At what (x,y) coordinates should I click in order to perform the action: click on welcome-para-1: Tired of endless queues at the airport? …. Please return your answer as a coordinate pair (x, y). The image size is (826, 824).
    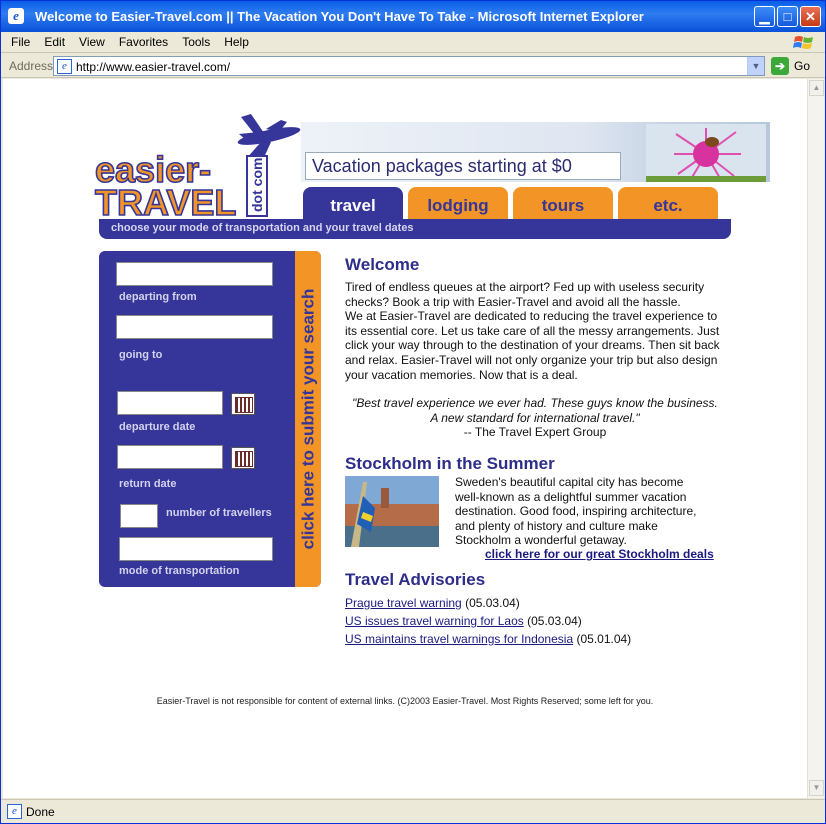
    Looking at the image, I should click on (525, 294).